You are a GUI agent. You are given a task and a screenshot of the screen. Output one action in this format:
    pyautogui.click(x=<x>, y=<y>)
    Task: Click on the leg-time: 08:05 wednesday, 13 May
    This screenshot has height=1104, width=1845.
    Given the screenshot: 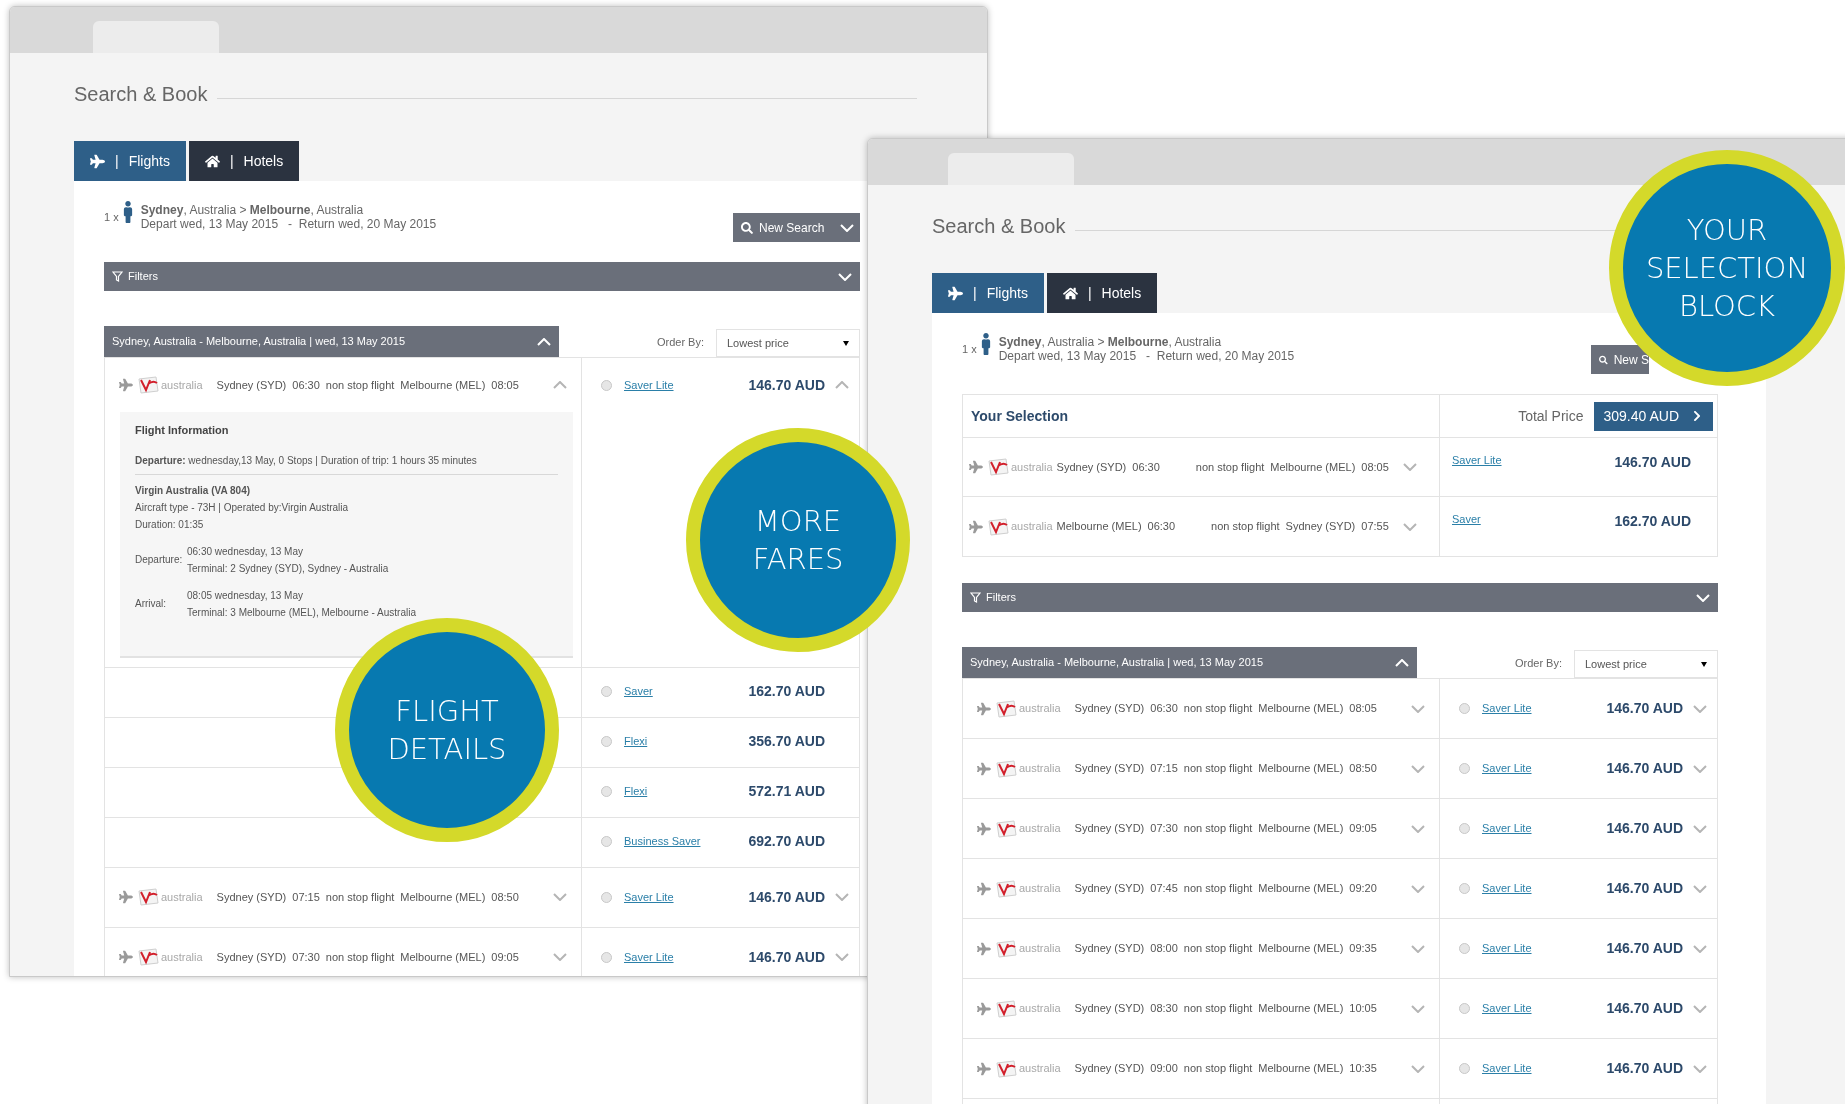 What is the action you would take?
    pyautogui.click(x=245, y=595)
    